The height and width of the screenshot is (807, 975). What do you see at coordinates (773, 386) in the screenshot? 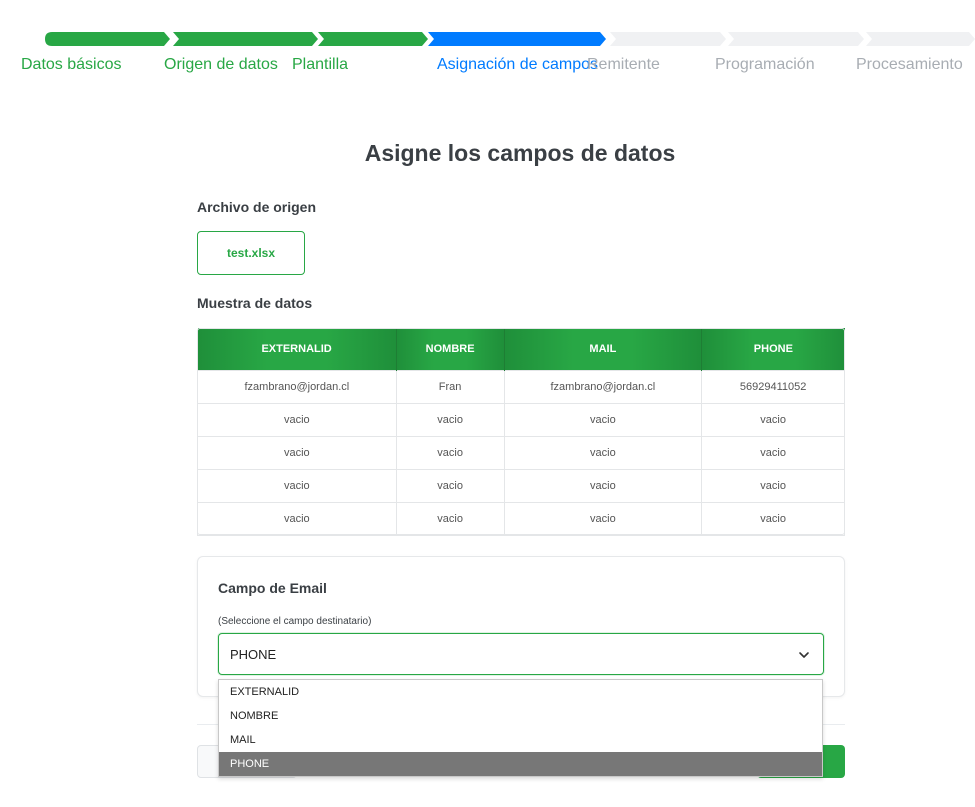
I see `table-cell: 56929411052` at bounding box center [773, 386].